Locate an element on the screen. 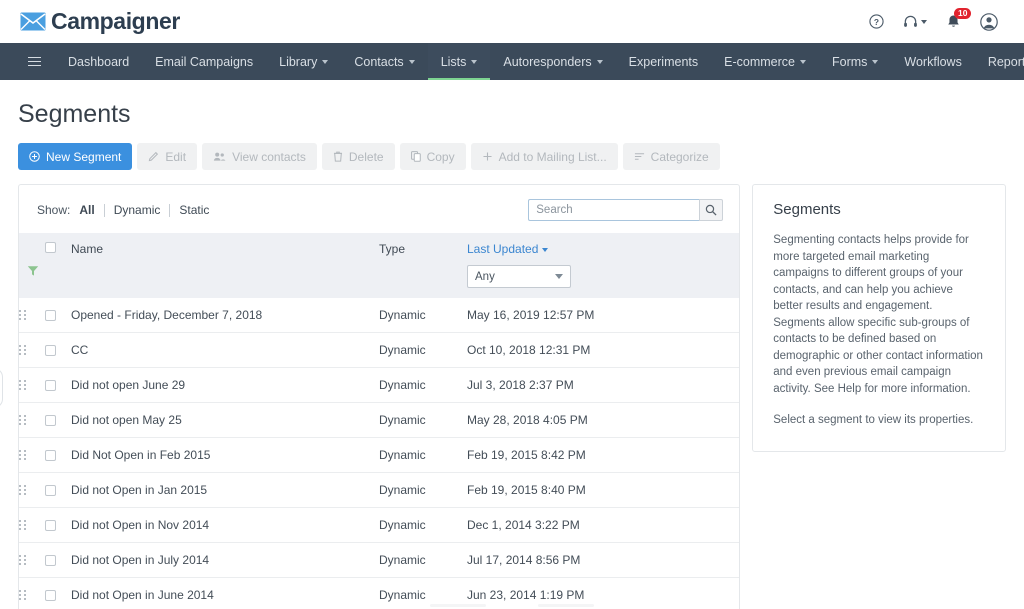  segment-updated: Jul 17, 2014 8:56 PM is located at coordinates (603, 560).